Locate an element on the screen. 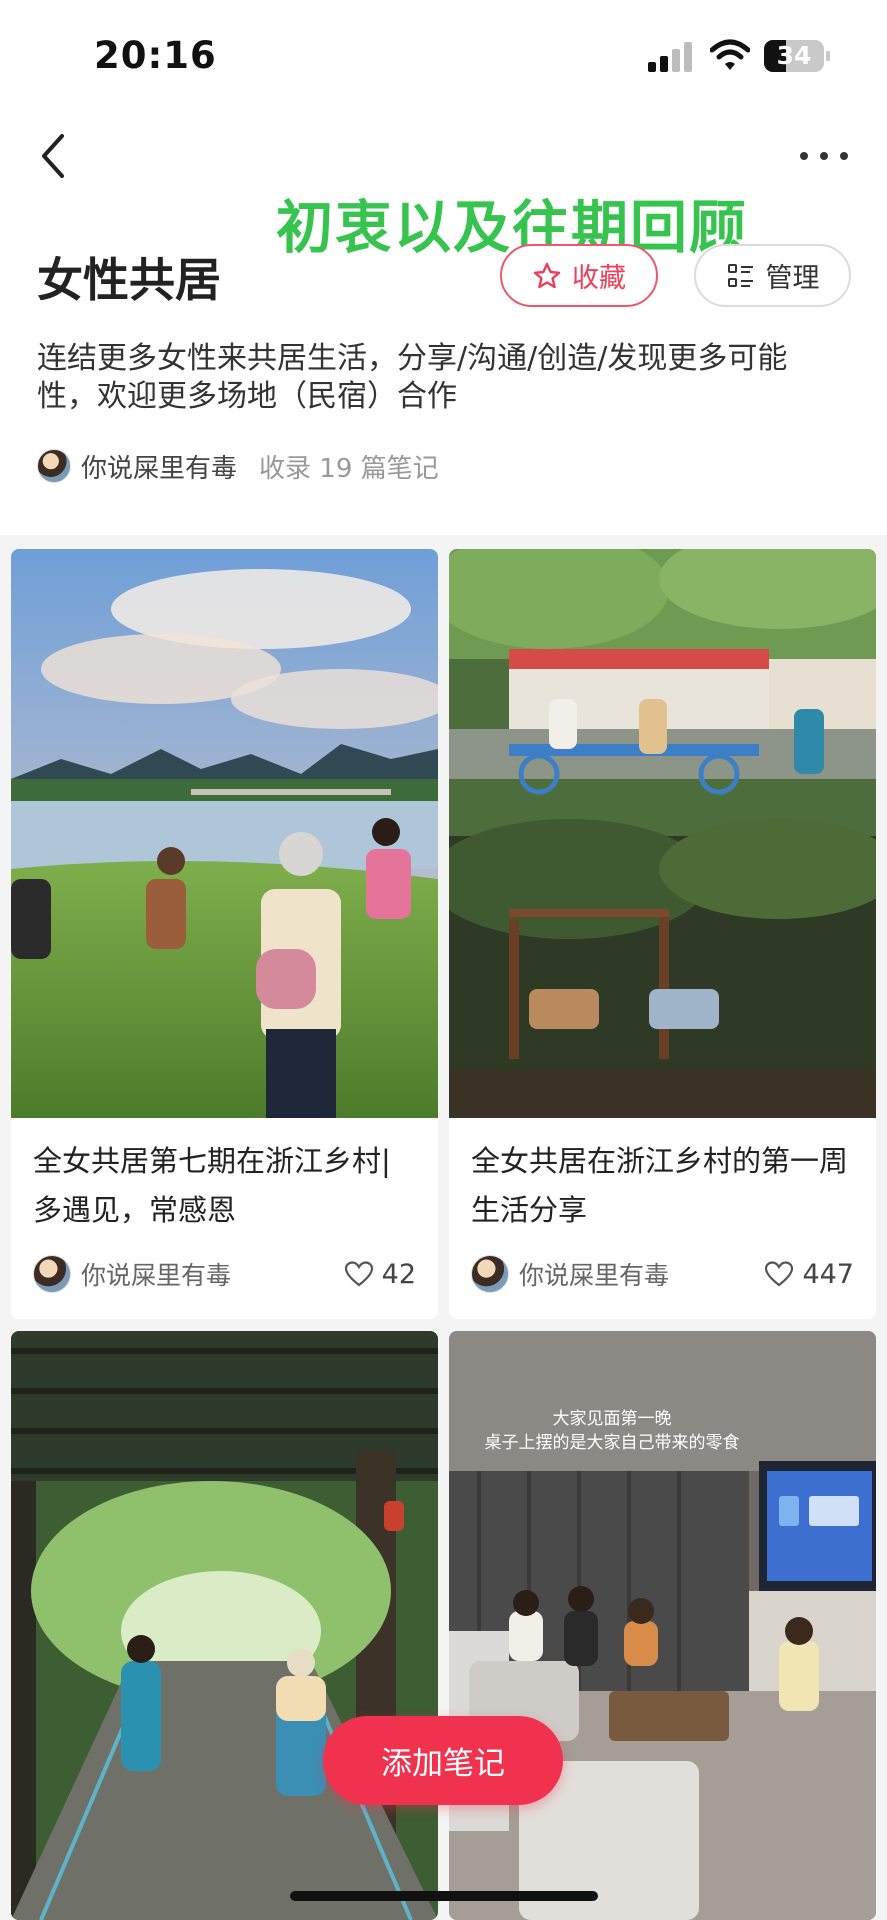  village-activity-image is located at coordinates (662, 833).